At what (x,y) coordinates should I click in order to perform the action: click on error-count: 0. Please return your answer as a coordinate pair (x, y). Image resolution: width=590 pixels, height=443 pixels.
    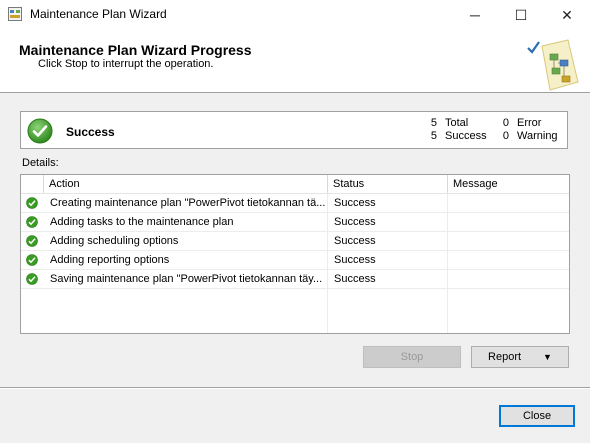
    Looking at the image, I should click on (505, 123).